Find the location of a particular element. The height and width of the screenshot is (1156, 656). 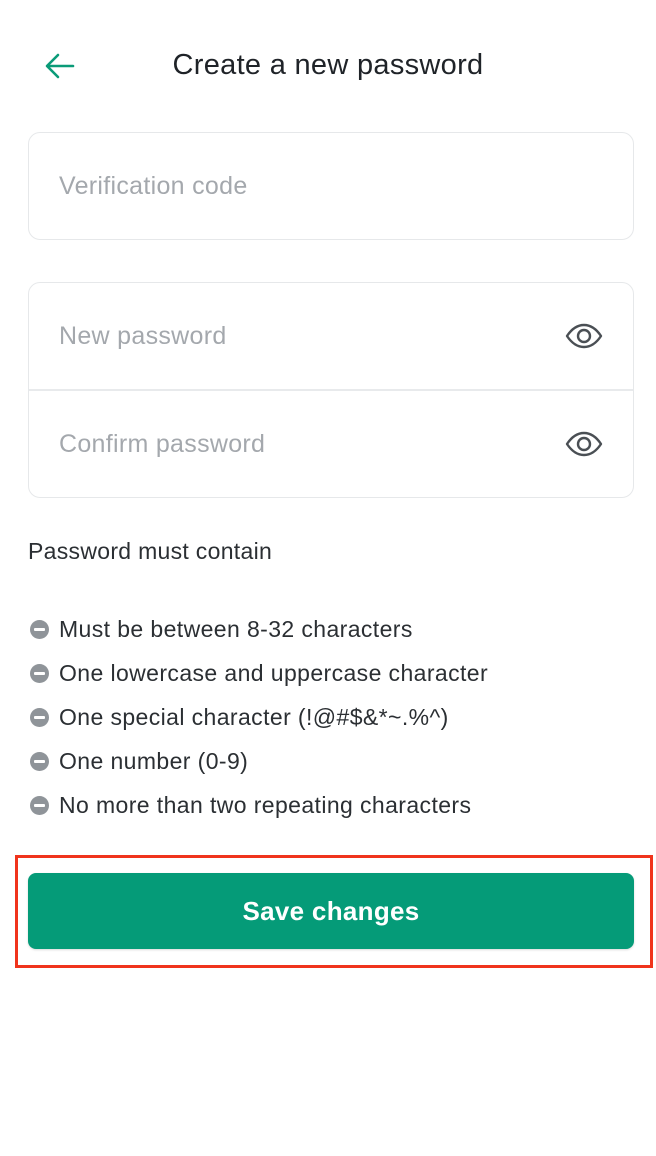

verification-code-card: Verification code is located at coordinates (331, 186).